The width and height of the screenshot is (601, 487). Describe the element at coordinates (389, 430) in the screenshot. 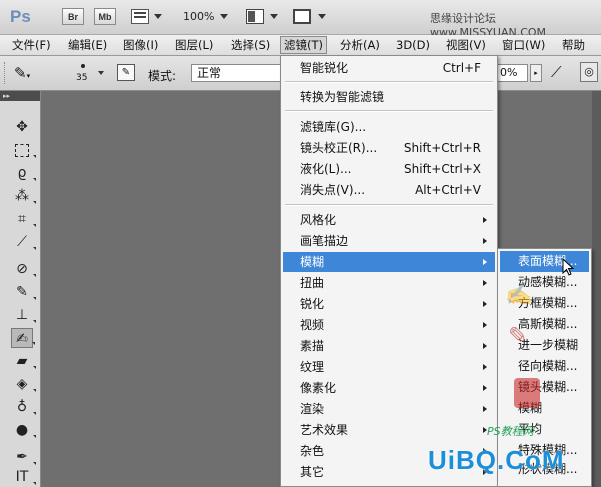

I see `menu-item-artistic: 艺术效果` at that location.